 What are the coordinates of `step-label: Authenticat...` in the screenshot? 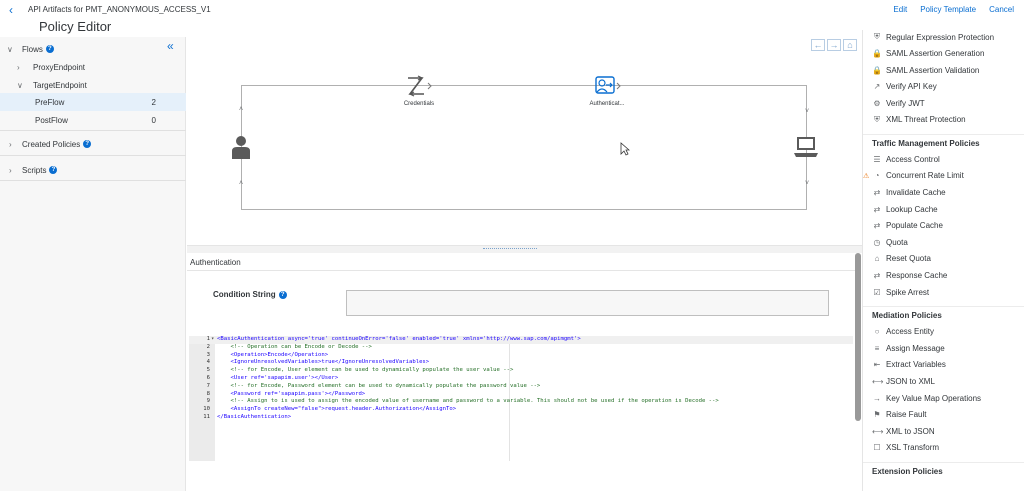 It's located at (607, 104).